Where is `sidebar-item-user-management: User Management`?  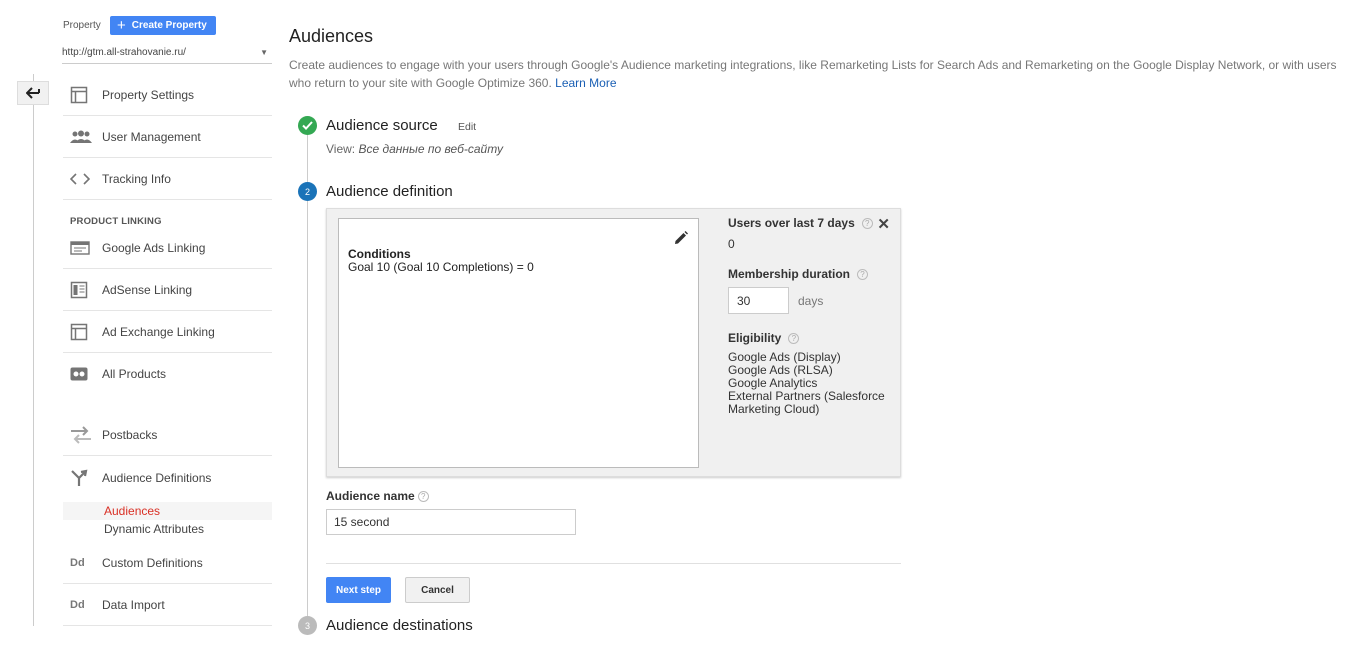
sidebar-item-user-management: User Management is located at coordinates (167, 137).